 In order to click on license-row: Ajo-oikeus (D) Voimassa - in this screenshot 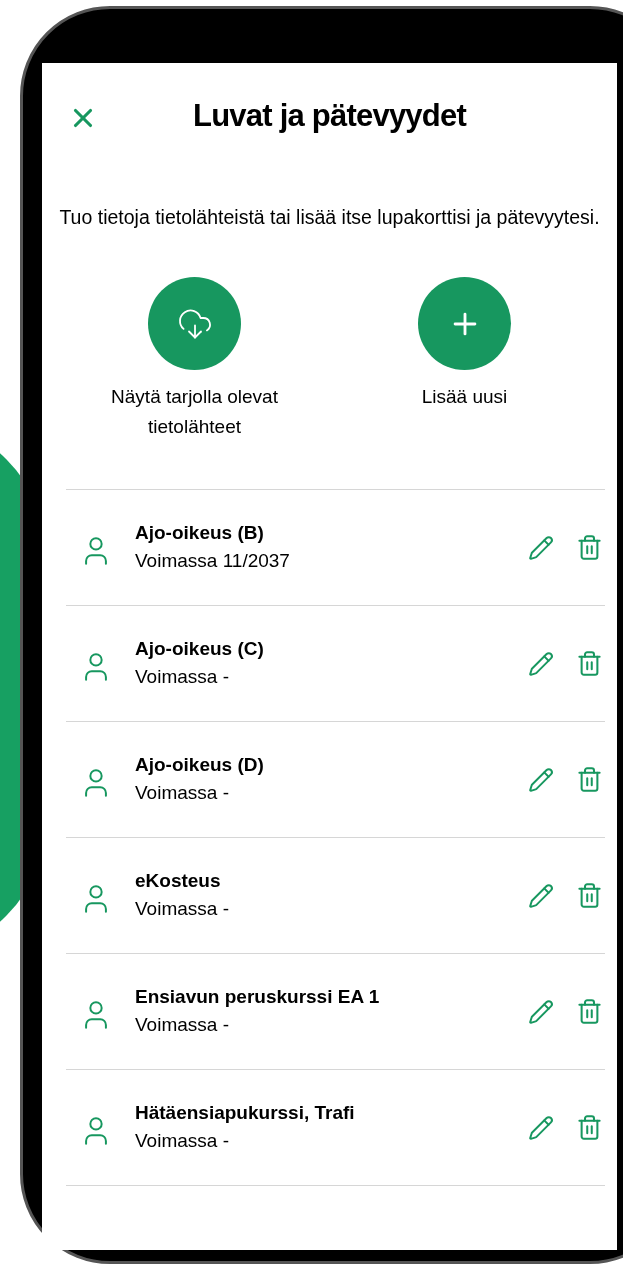, I will do `click(335, 780)`.